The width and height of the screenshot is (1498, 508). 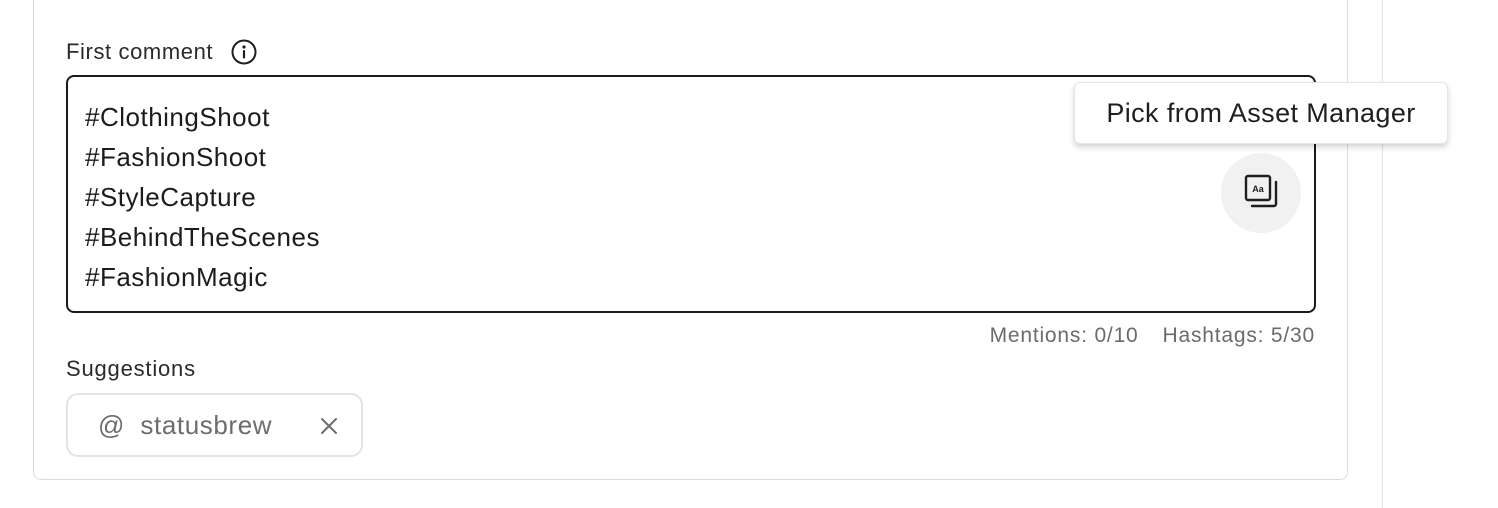 I want to click on asset-library-icon: Aa, so click(x=1261, y=193).